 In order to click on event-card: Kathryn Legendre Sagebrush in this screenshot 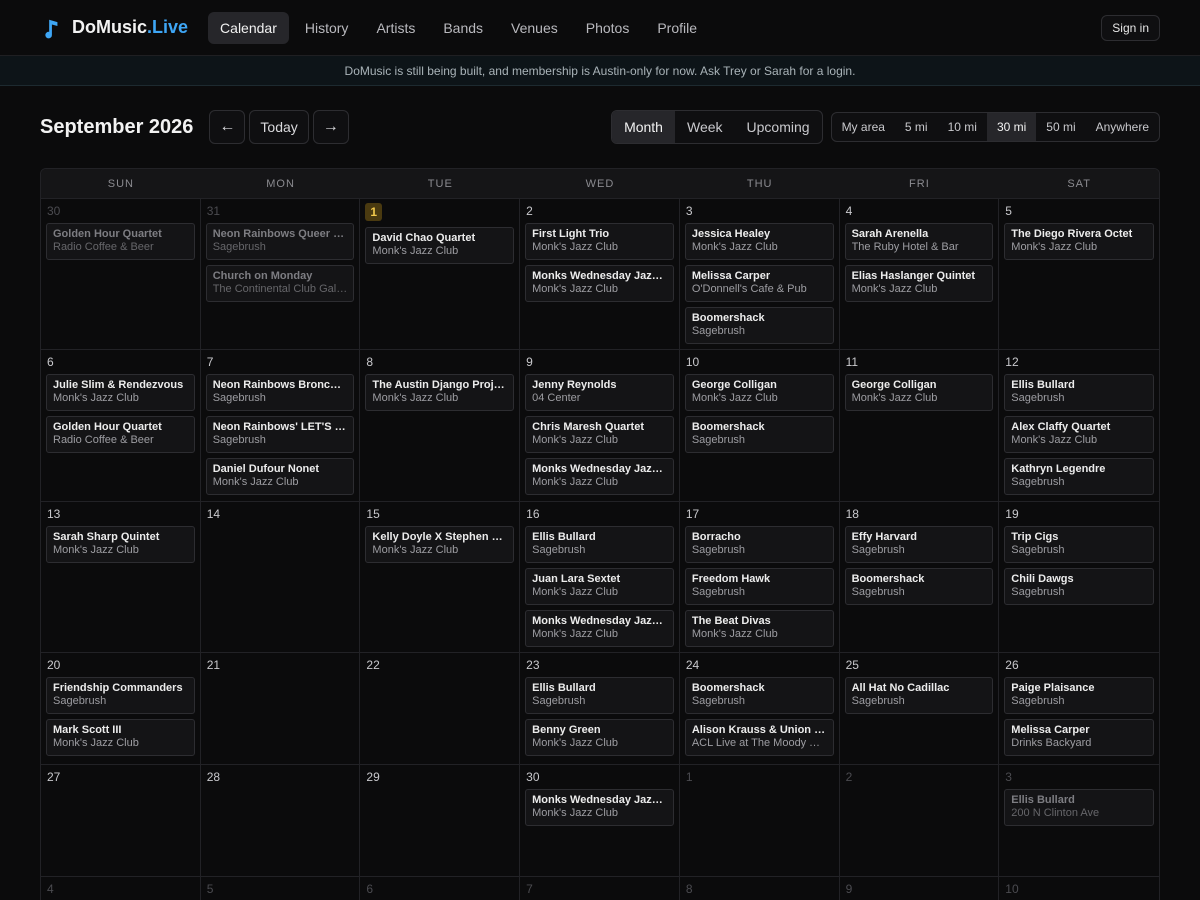, I will do `click(1079, 476)`.